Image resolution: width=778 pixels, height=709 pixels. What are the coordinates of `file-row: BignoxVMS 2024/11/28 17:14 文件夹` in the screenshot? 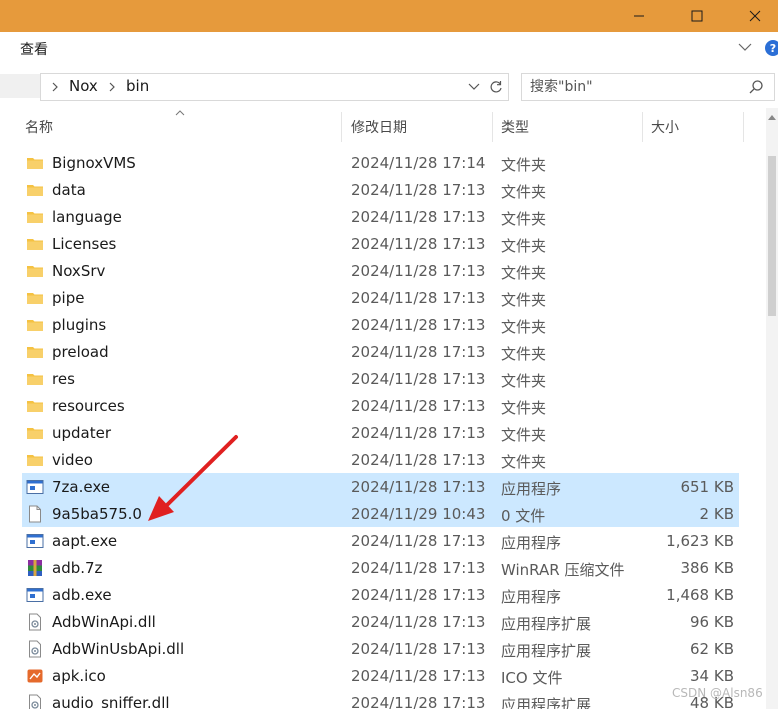 It's located at (380, 162).